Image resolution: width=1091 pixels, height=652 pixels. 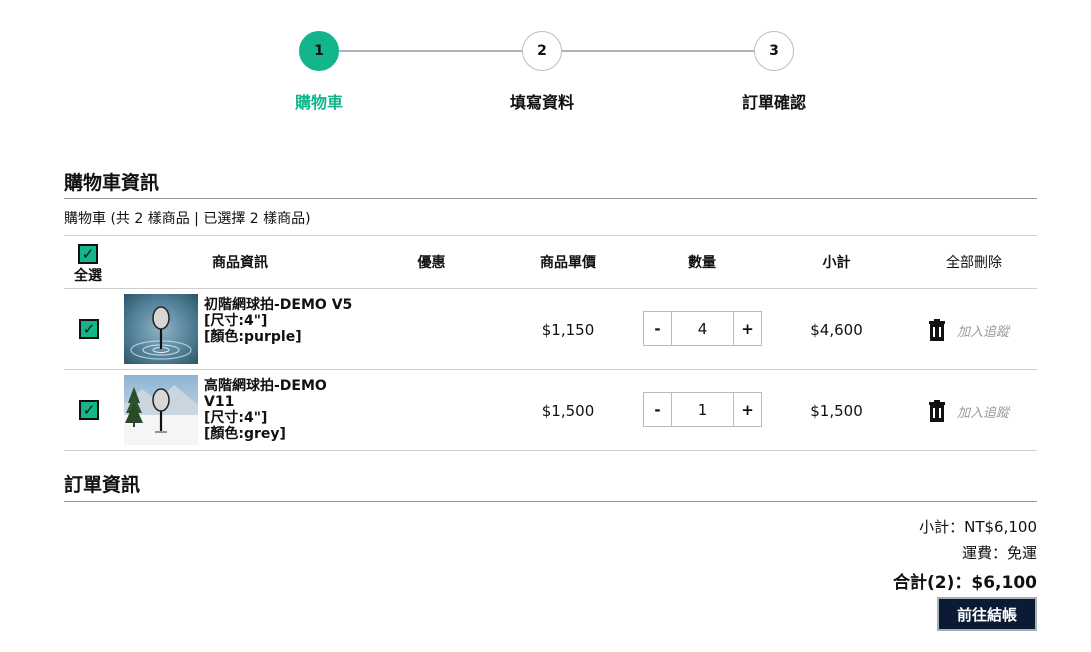 I want to click on header-subtotal: 小計, so click(x=836, y=263).